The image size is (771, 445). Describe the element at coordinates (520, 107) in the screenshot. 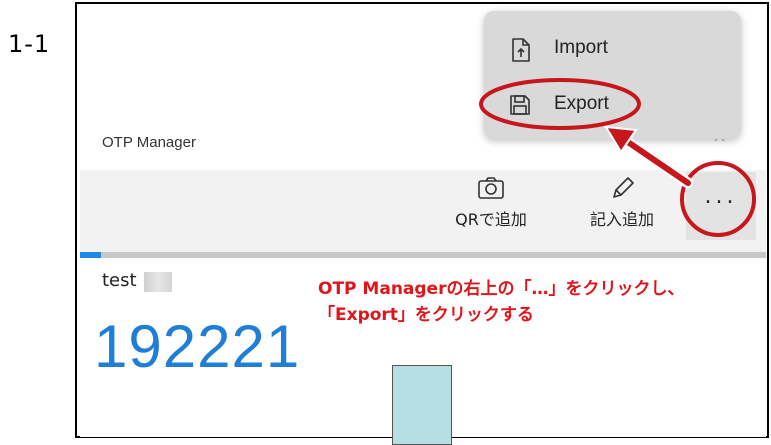

I see `save-icon` at that location.